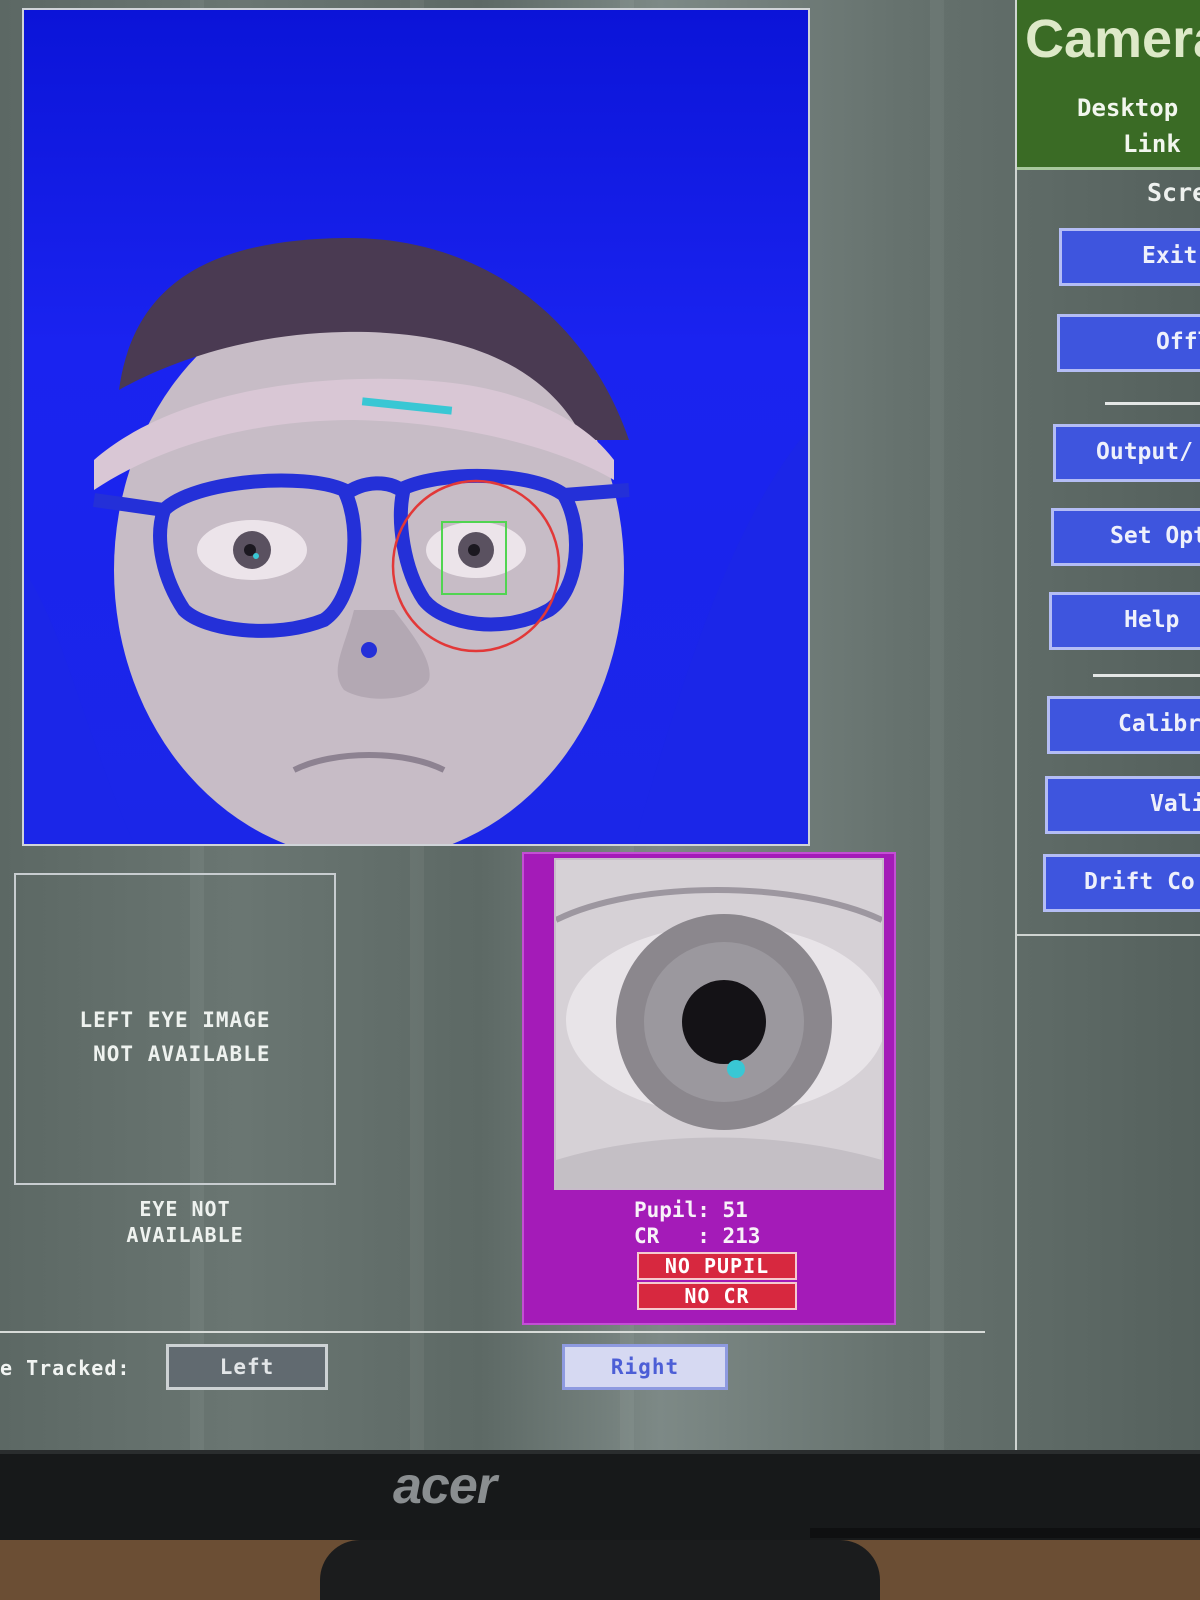 The height and width of the screenshot is (1600, 1200). Describe the element at coordinates (1129, 257) in the screenshot. I see `exit-setup-button: Exit` at that location.